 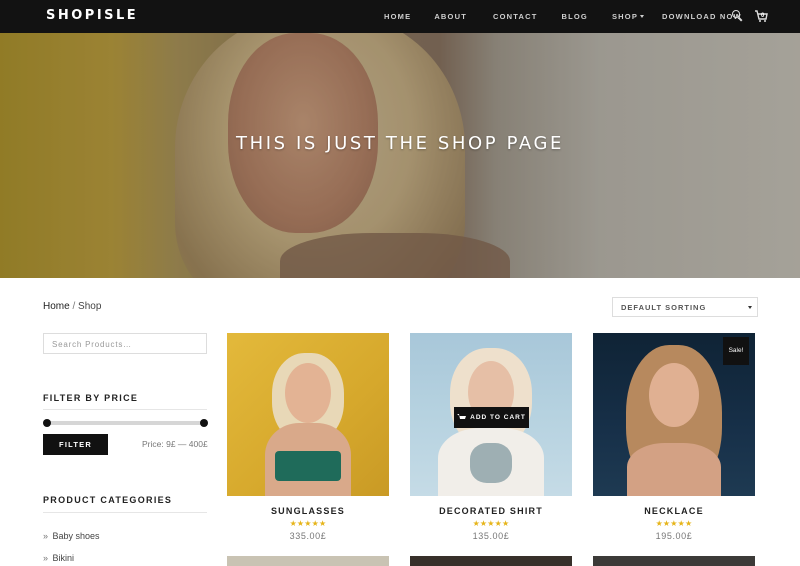 I want to click on product-image: ADD TO CART, so click(x=491, y=414).